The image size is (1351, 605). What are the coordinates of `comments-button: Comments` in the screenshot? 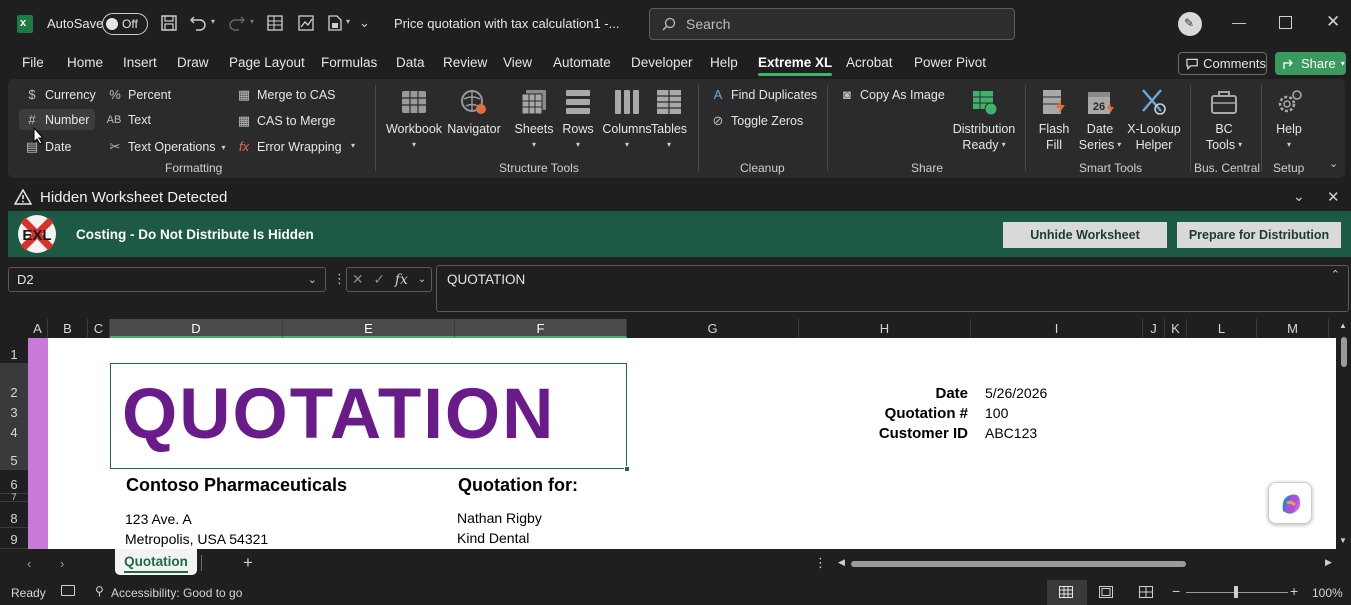 It's located at (1222, 63).